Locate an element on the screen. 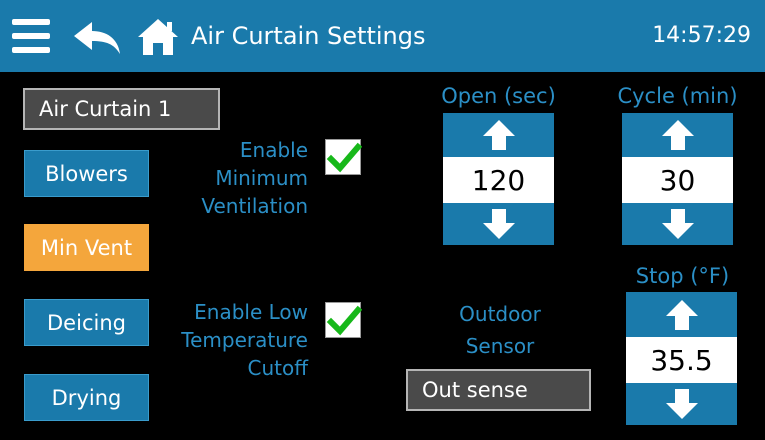  clock-time: 14:57:29 is located at coordinates (701, 35).